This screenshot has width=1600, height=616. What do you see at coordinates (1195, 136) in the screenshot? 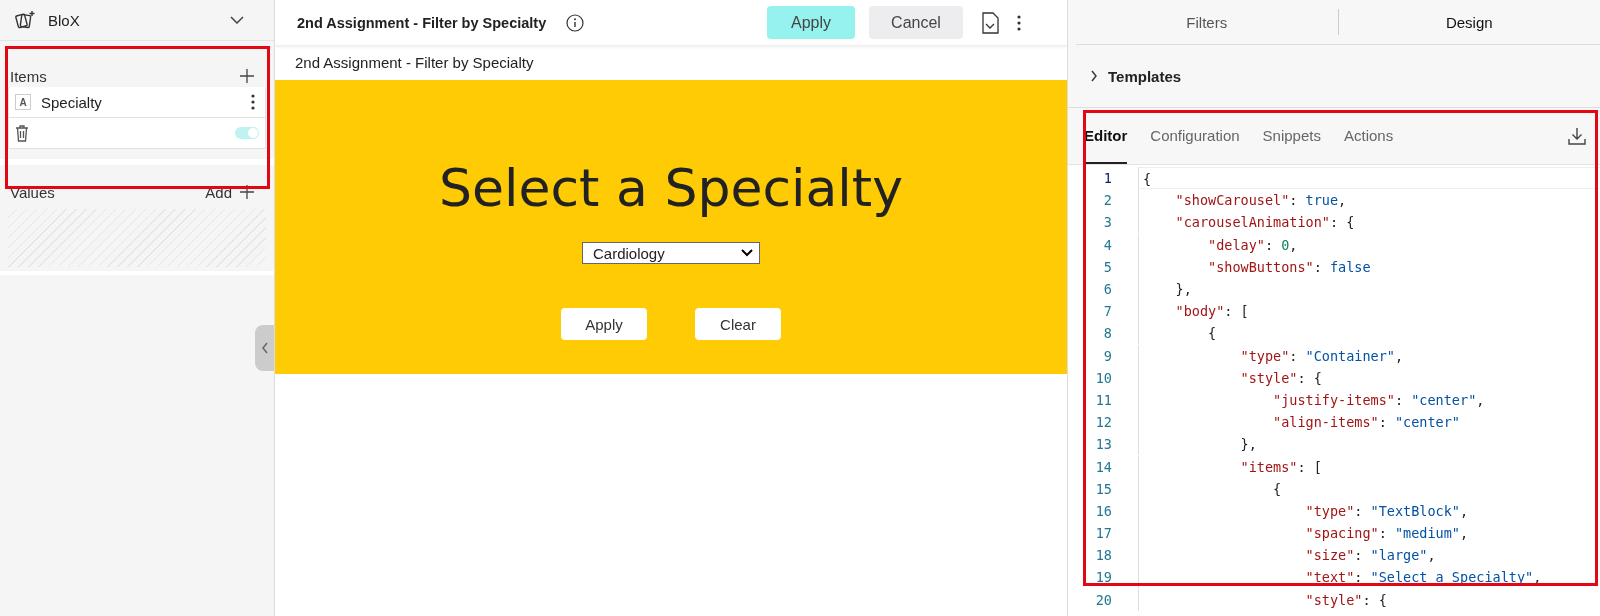
I see `editor-tab: Configuration` at bounding box center [1195, 136].